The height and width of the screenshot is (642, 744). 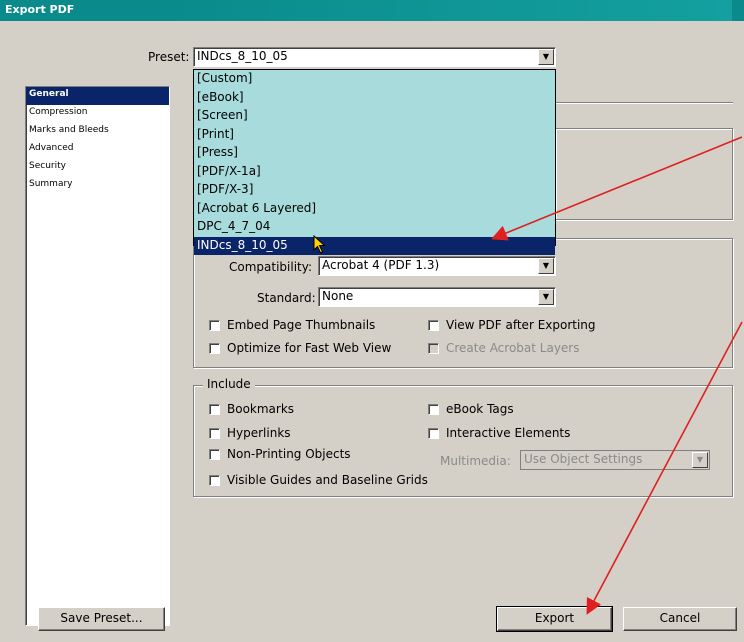 I want to click on embed-thumbnails-checkbox: Embed Page Thumbnails, so click(x=292, y=325).